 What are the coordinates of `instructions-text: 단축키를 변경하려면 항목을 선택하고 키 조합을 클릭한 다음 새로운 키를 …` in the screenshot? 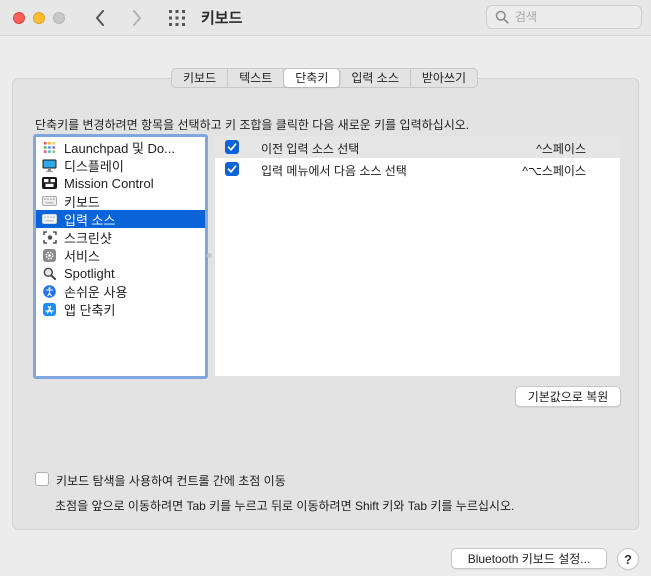 It's located at (252, 125).